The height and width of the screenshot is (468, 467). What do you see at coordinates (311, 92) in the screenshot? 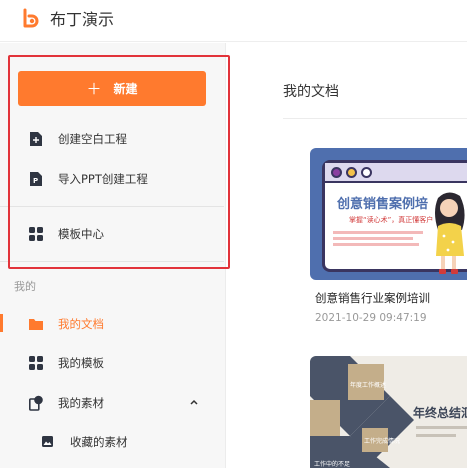
I see `page-title: 我的文档` at bounding box center [311, 92].